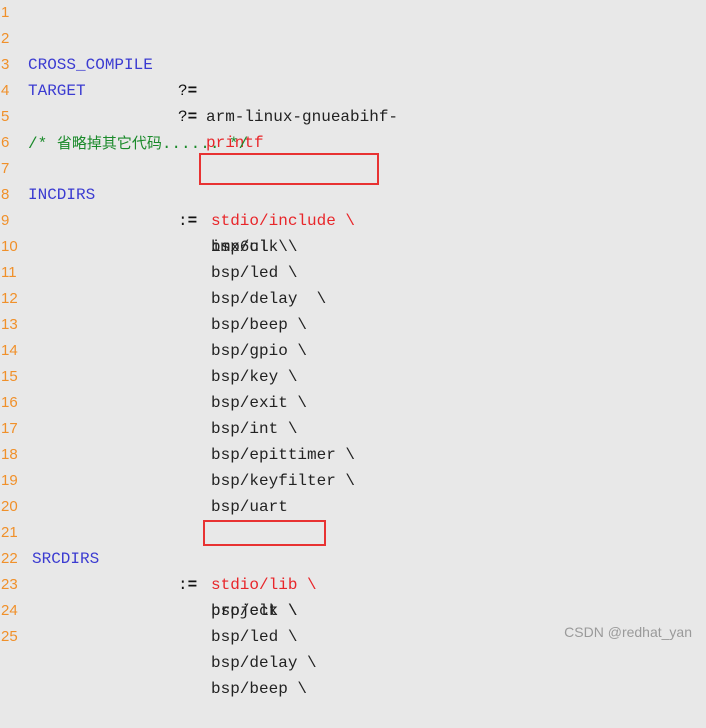  I want to click on code-line: 22 bsp/clk \, so click(353, 583).